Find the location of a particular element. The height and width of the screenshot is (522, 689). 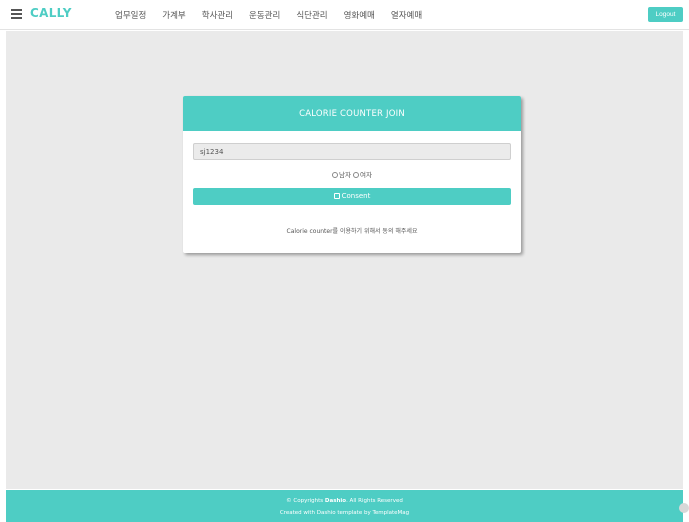

scroll-up-icon is located at coordinates (684, 508).